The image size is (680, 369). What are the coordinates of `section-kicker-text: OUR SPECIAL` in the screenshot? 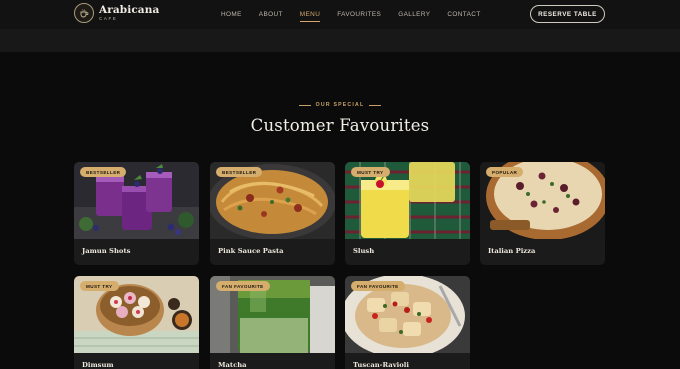 It's located at (340, 105).